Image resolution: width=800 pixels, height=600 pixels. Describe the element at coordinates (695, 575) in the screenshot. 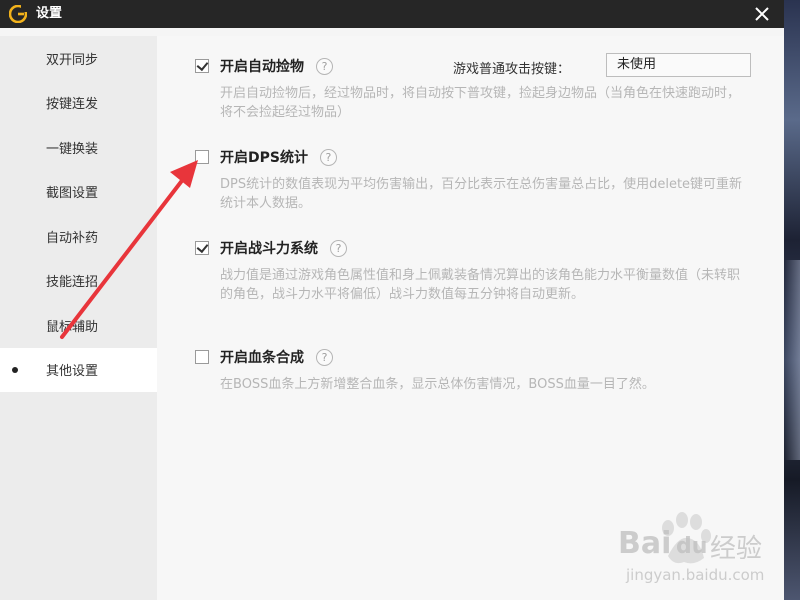

I see `watermark-url: jingyan.baidu.com` at that location.